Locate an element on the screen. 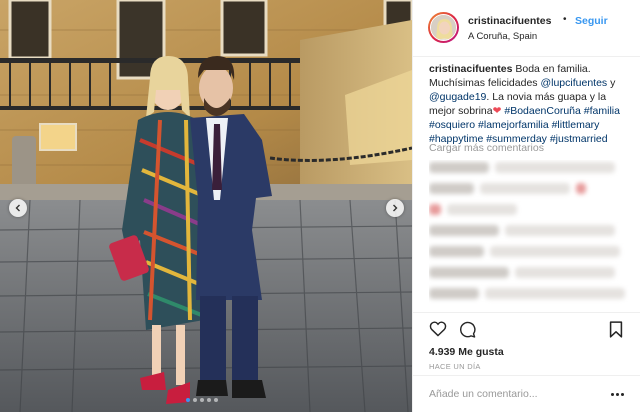 The image size is (640, 412). caption-username-link: cristinacifuentes is located at coordinates (470, 69).